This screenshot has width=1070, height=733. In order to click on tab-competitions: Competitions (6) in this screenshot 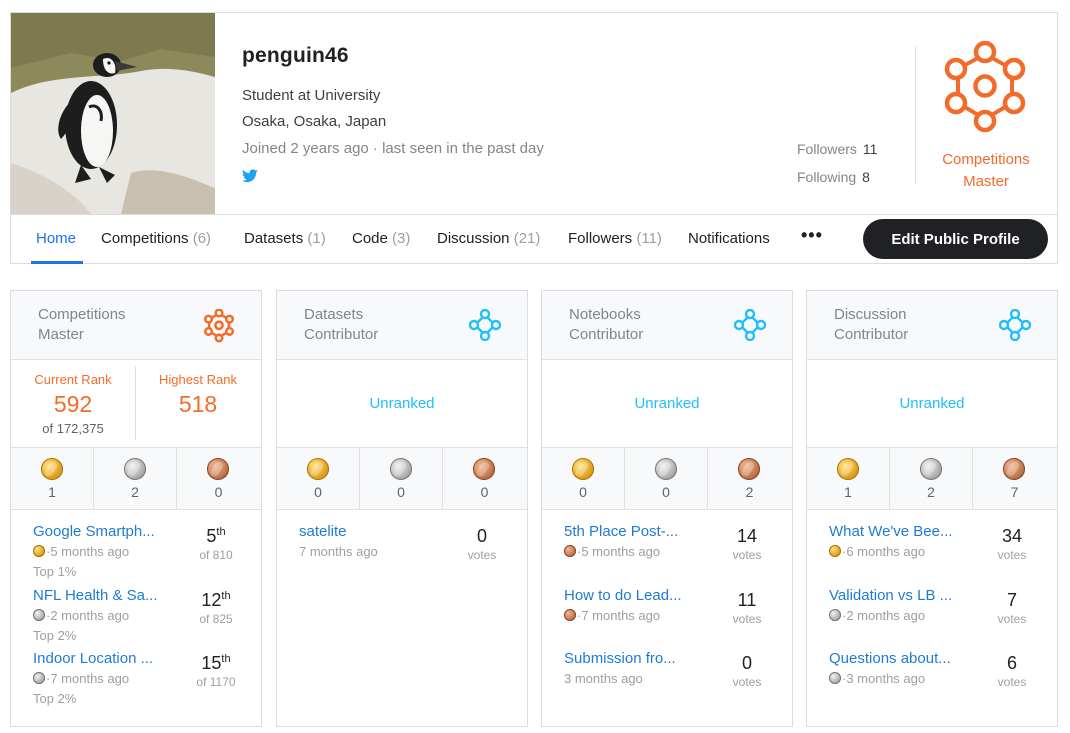, I will do `click(156, 238)`.